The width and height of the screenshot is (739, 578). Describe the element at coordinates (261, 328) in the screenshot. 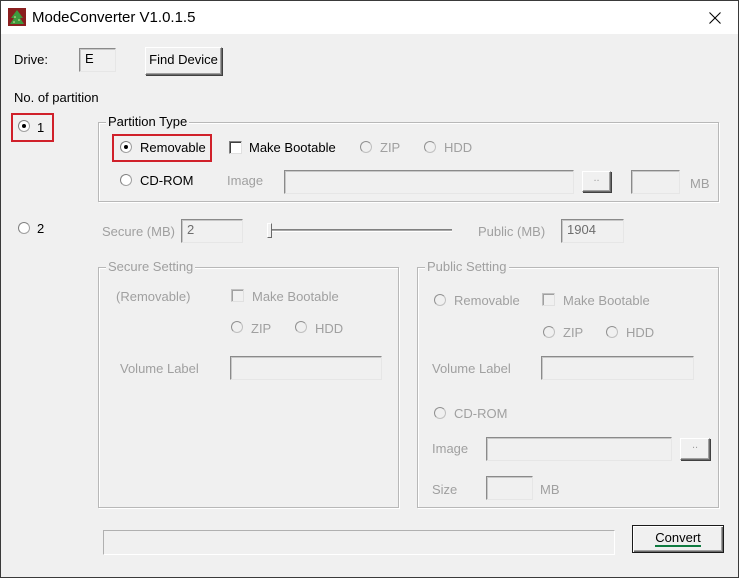

I see `secure-zip-label: ZIP` at that location.